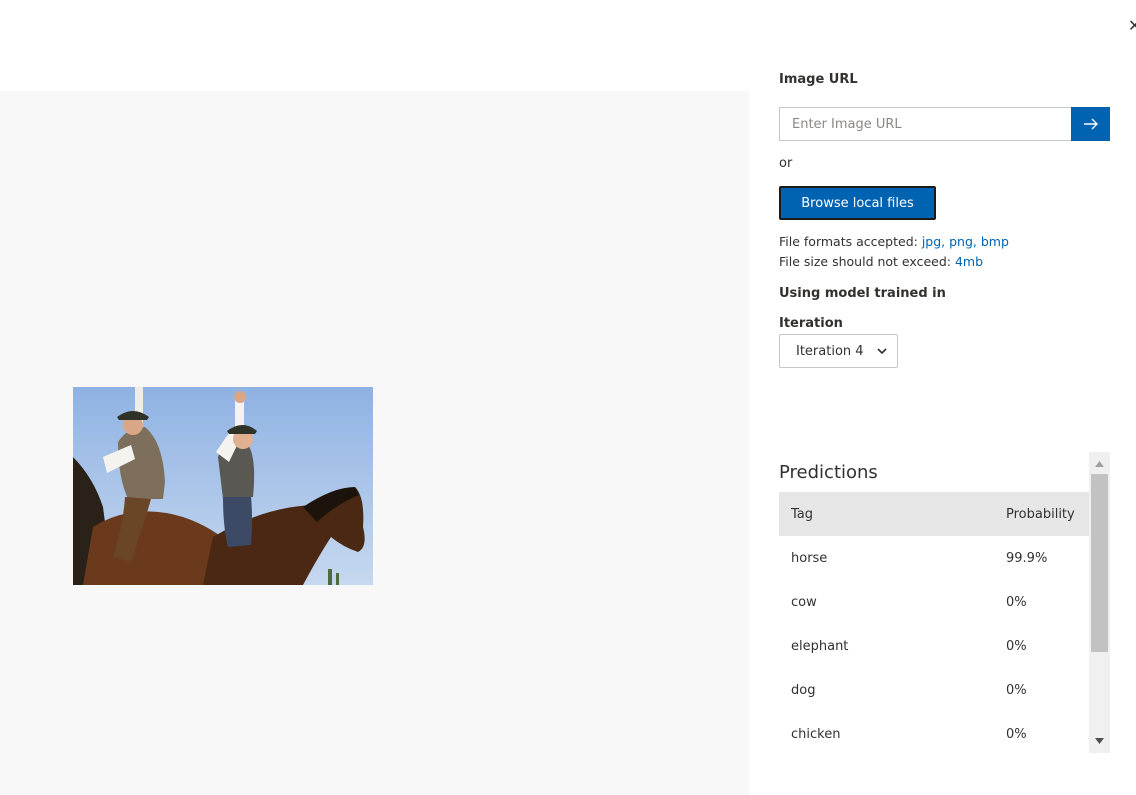 This screenshot has width=1136, height=795. I want to click on table-row: chicken 0%, so click(934, 734).